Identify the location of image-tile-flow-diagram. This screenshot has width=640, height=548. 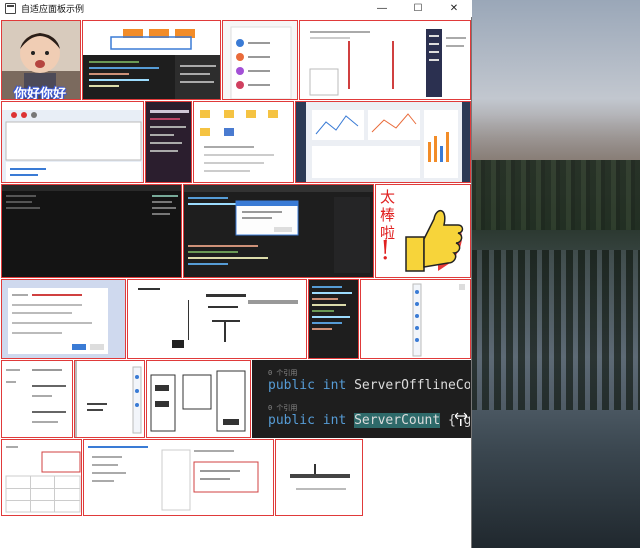
(151, 60).